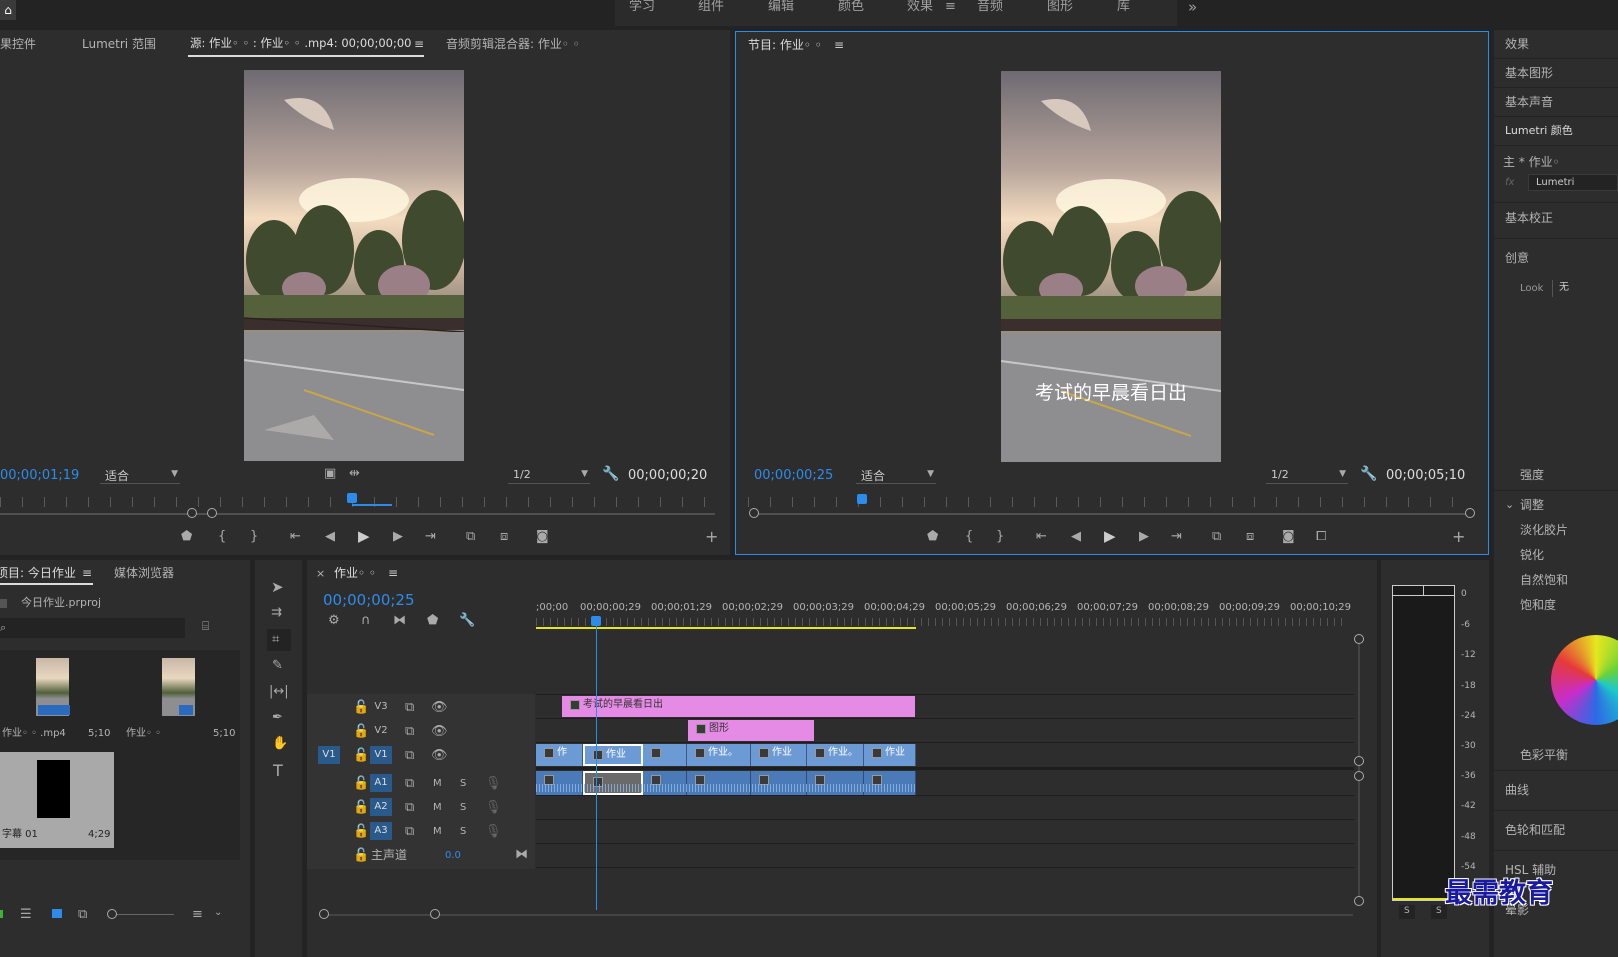 This screenshot has height=957, width=1618. I want to click on panel-item-essential-graphics: 基本图形, so click(1529, 73).